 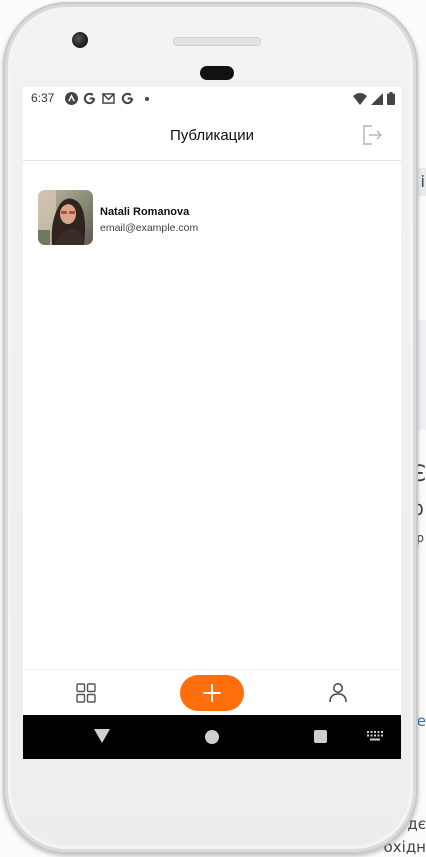 I want to click on user-photo, so click(x=65, y=217).